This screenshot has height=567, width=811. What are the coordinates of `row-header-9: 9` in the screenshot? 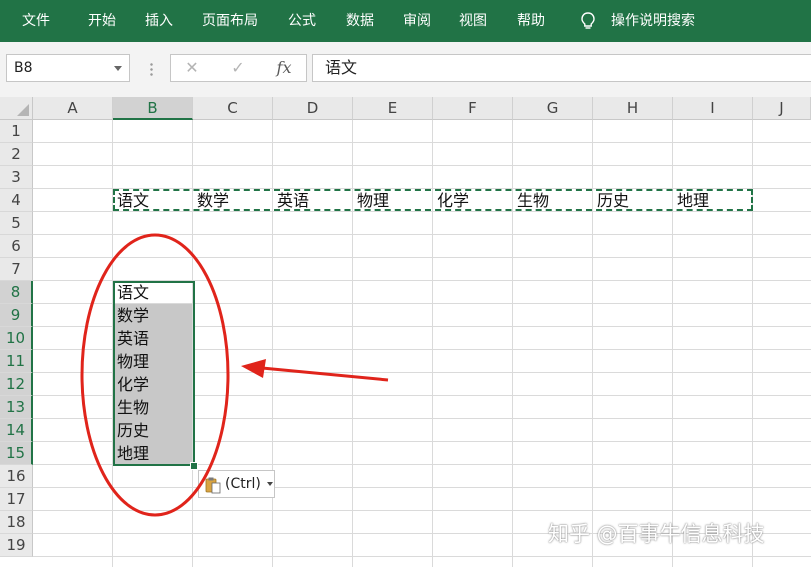 It's located at (16, 315).